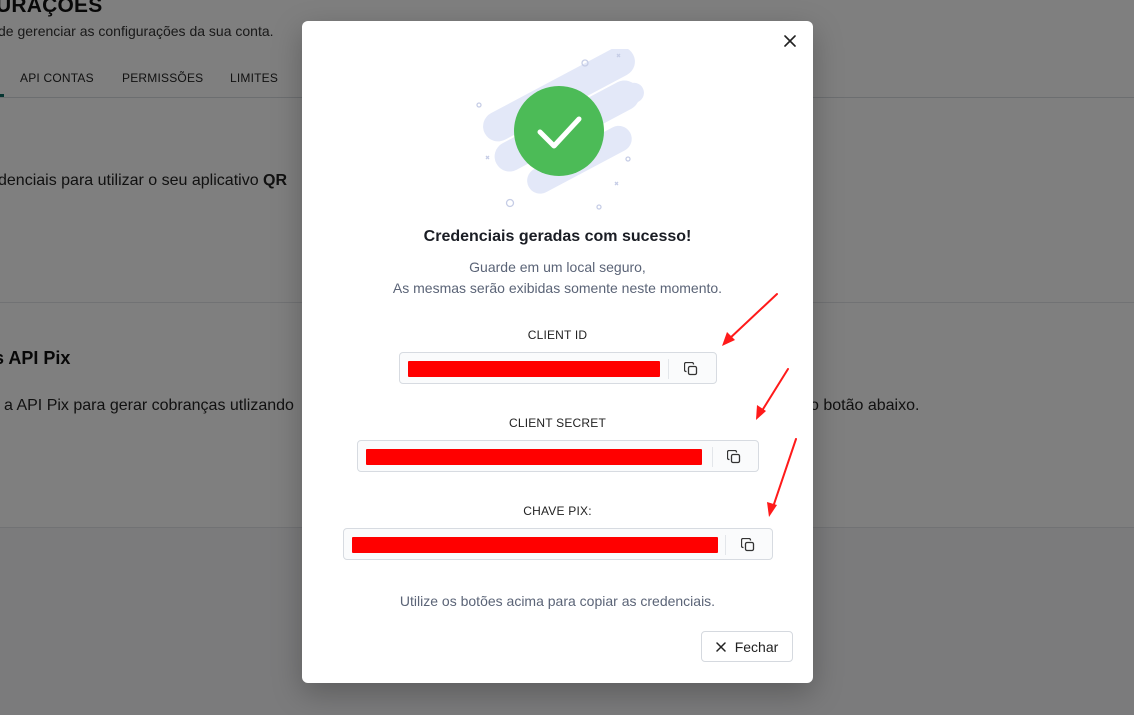 This screenshot has height=715, width=1134. I want to click on client-secret-label: CLIENT SECRET, so click(557, 423).